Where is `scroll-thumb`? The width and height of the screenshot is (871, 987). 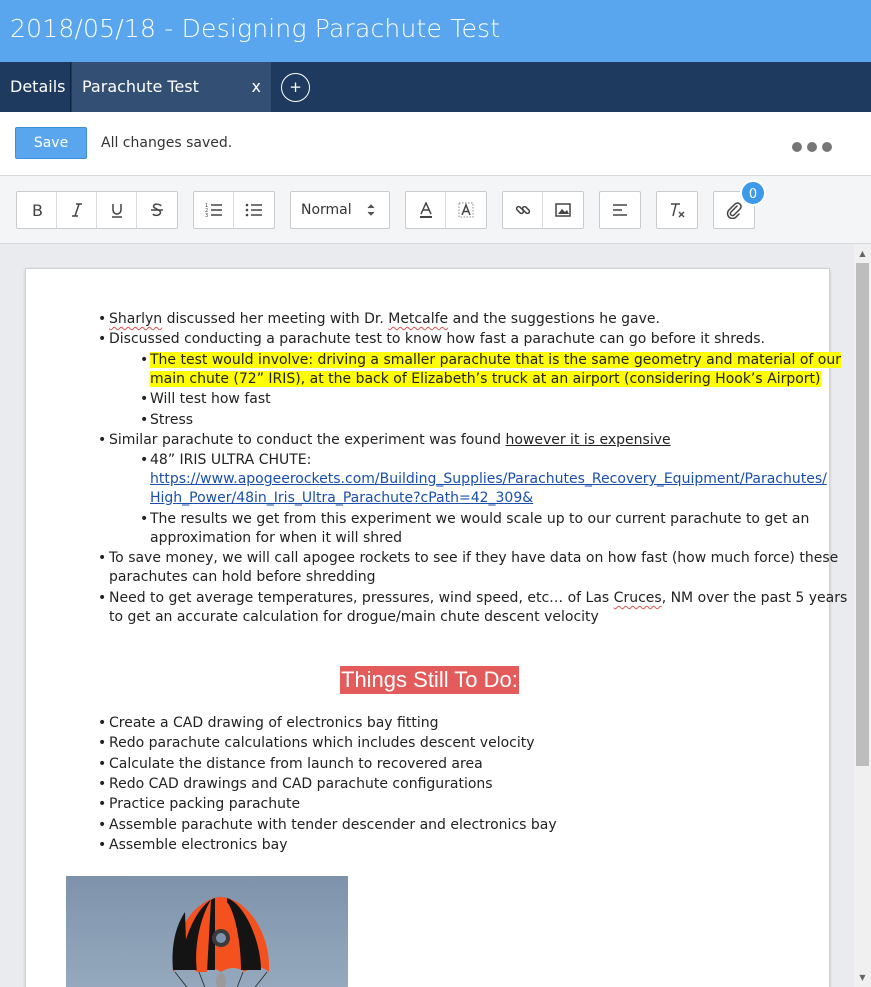 scroll-thumb is located at coordinates (862, 514).